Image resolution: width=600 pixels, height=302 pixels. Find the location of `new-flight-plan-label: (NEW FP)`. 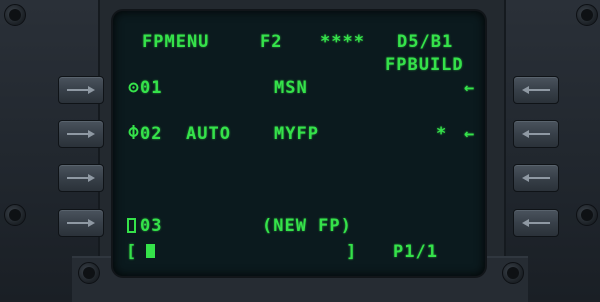

new-flight-plan-label: (NEW FP) is located at coordinates (307, 226).